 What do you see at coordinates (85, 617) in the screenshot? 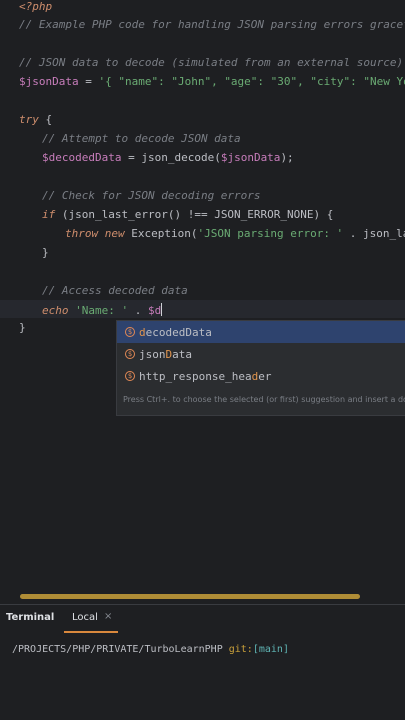
I see `tab-label: Local` at bounding box center [85, 617].